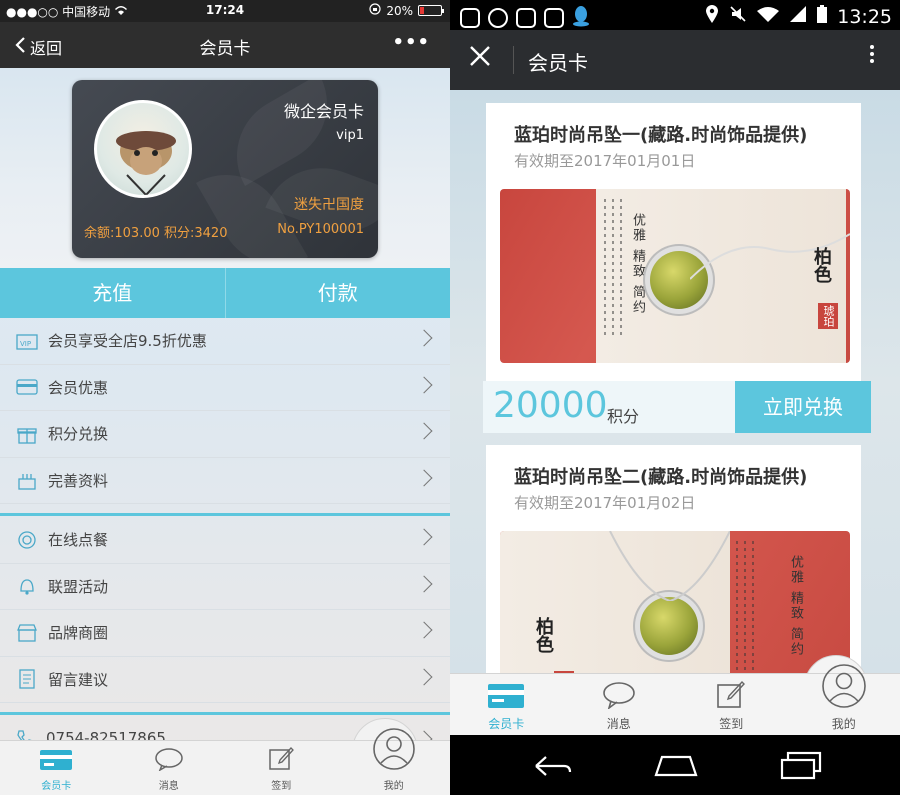  What do you see at coordinates (605, 503) in the screenshot?
I see `gift-valid-date: 有效期至2017年01月02日` at bounding box center [605, 503].